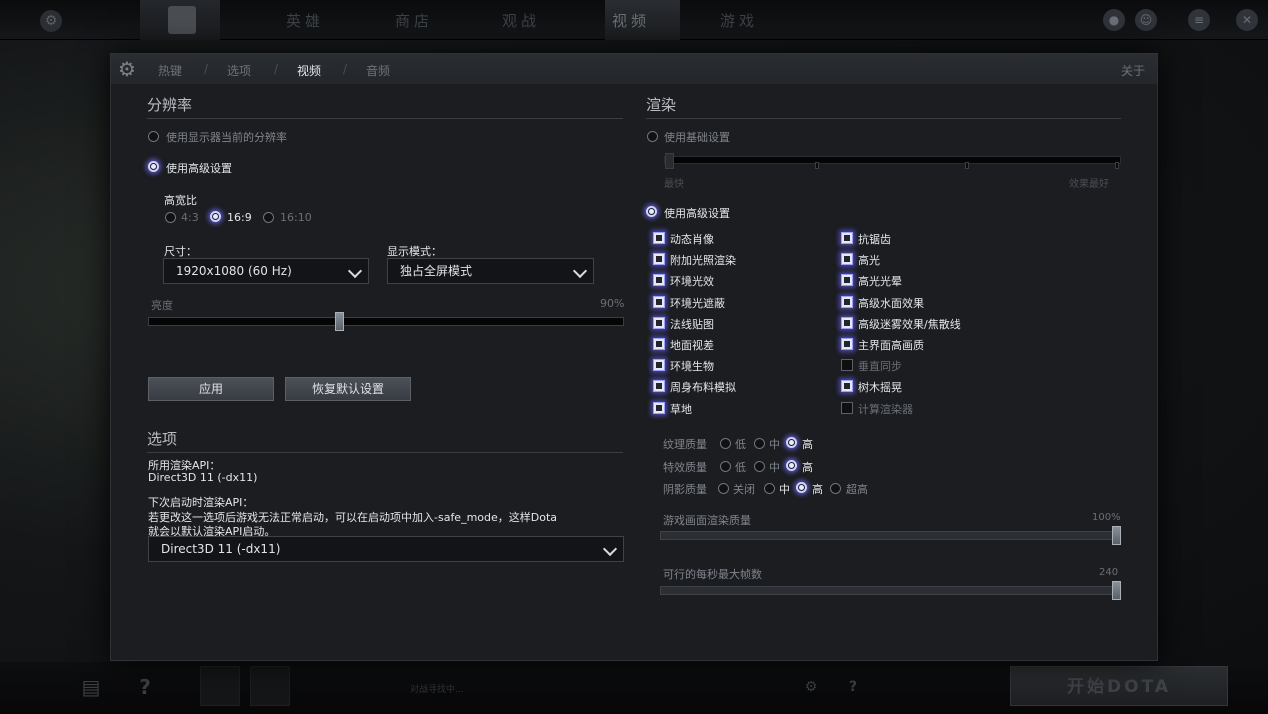 The width and height of the screenshot is (1268, 714). What do you see at coordinates (669, 161) in the screenshot?
I see `basic-quality-slider-handle` at bounding box center [669, 161].